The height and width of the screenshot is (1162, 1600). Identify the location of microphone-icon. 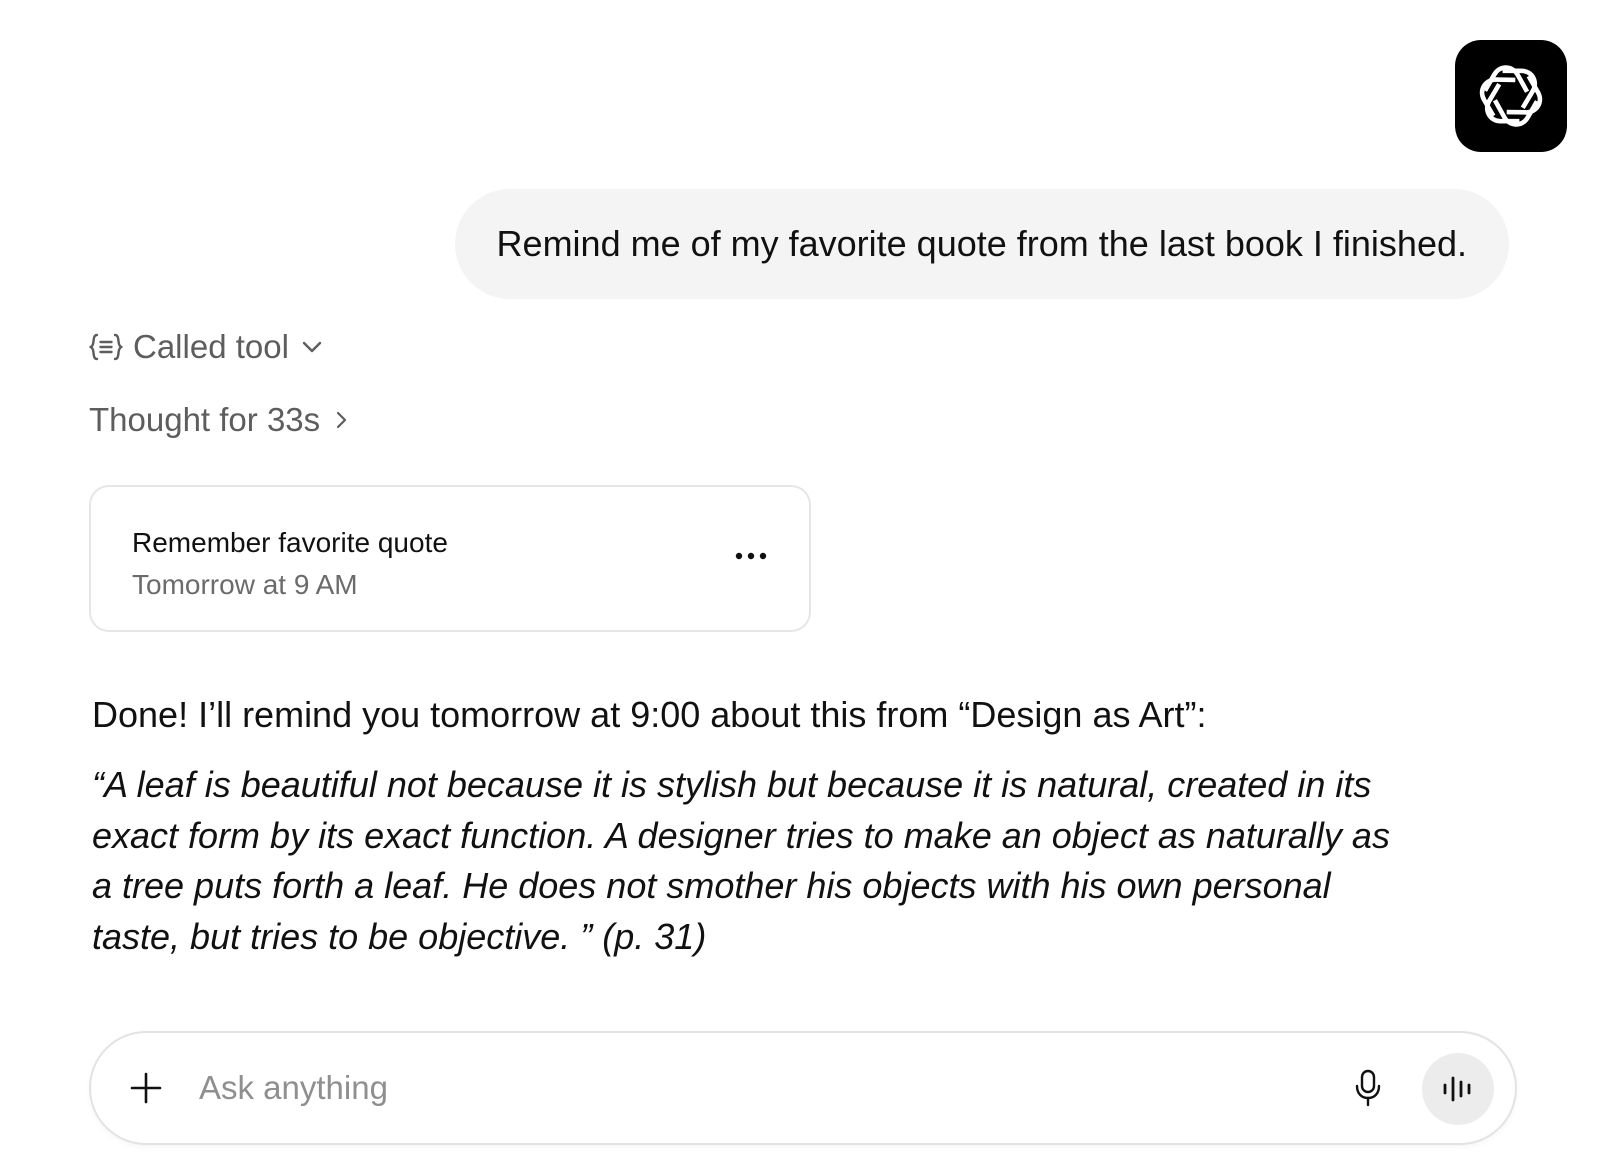
(1368, 1088).